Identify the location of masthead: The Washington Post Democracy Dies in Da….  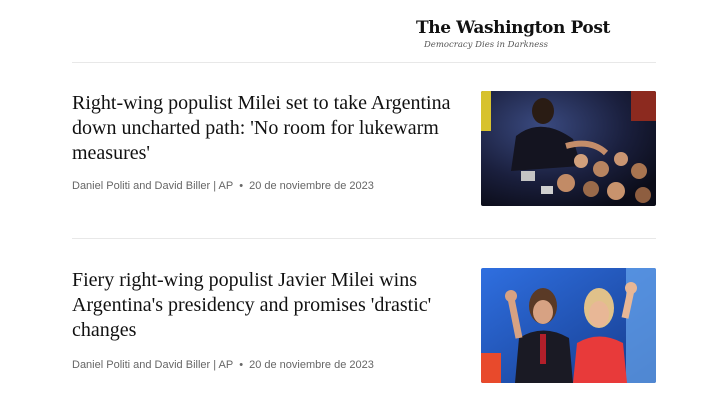
(513, 34).